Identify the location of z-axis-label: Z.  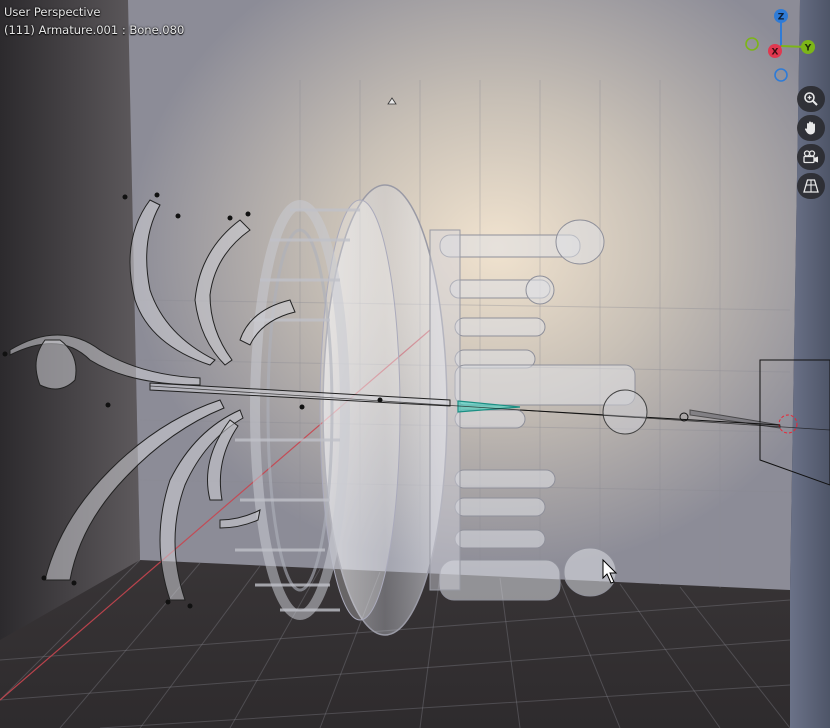
(781, 18).